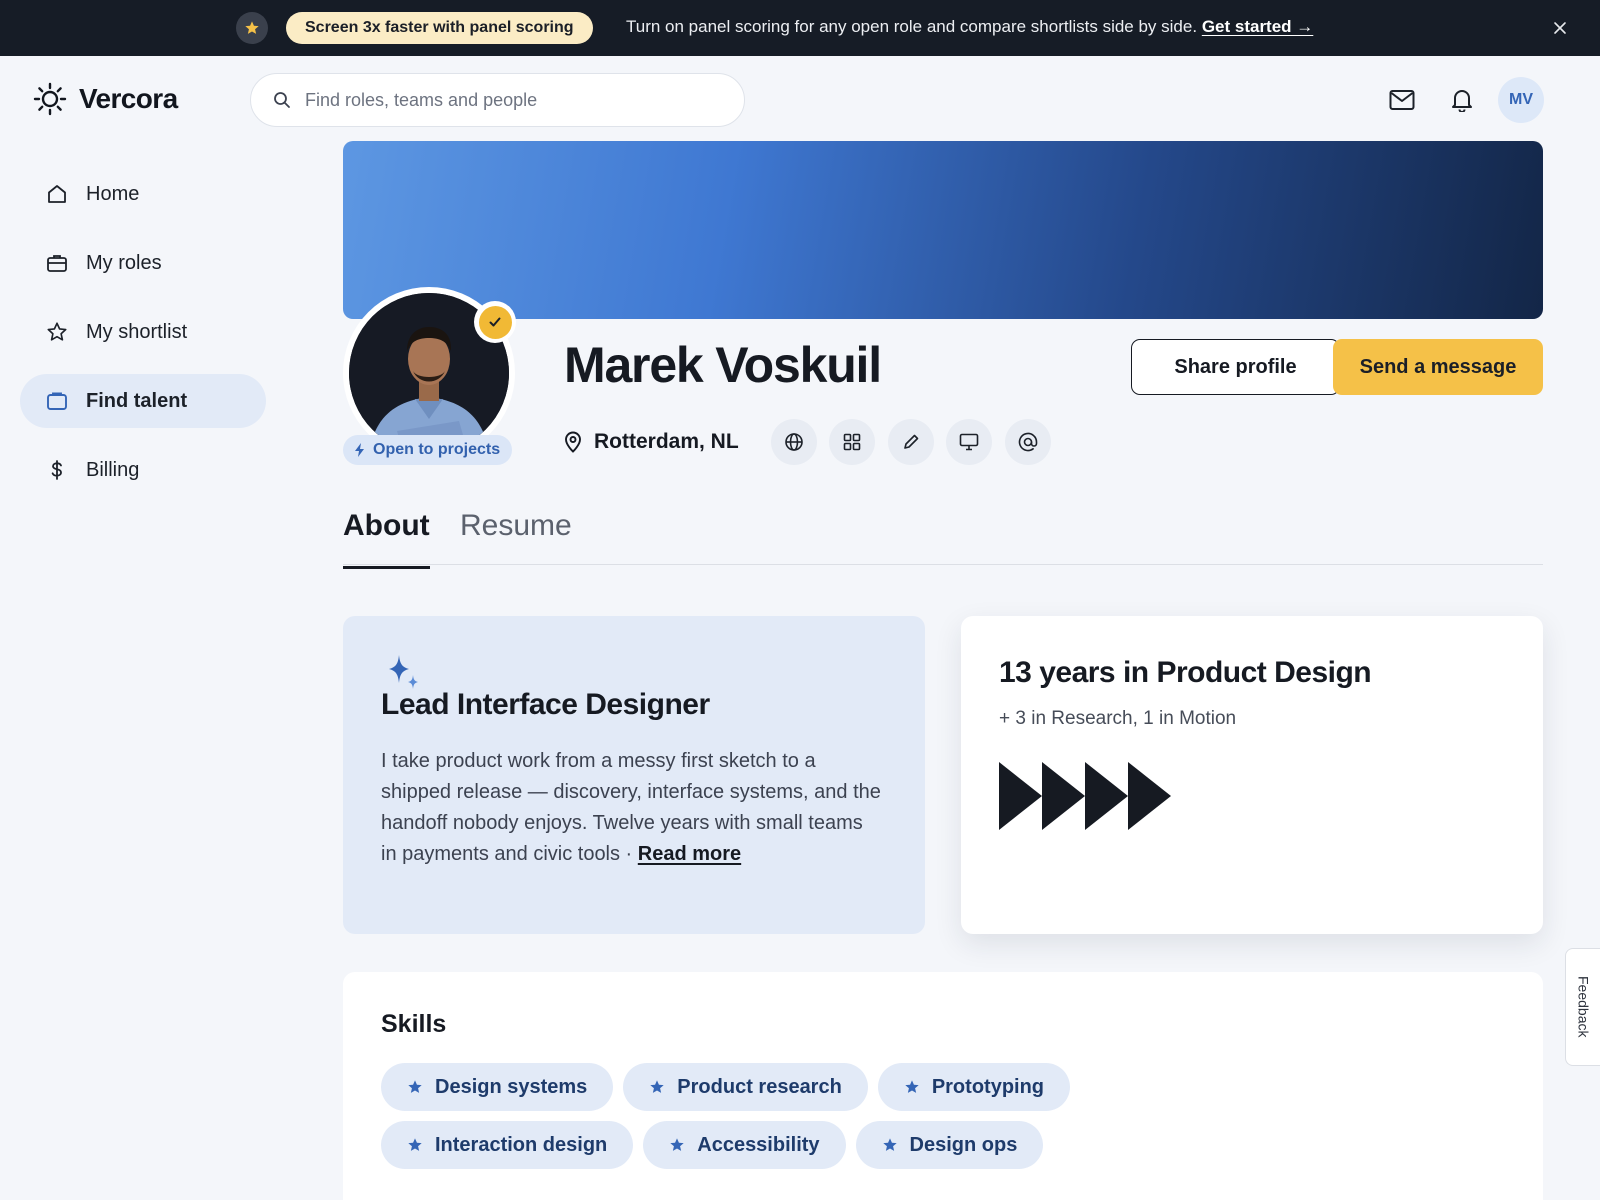 This screenshot has width=1600, height=1200. What do you see at coordinates (404, 673) in the screenshot?
I see `sparkle-icon` at bounding box center [404, 673].